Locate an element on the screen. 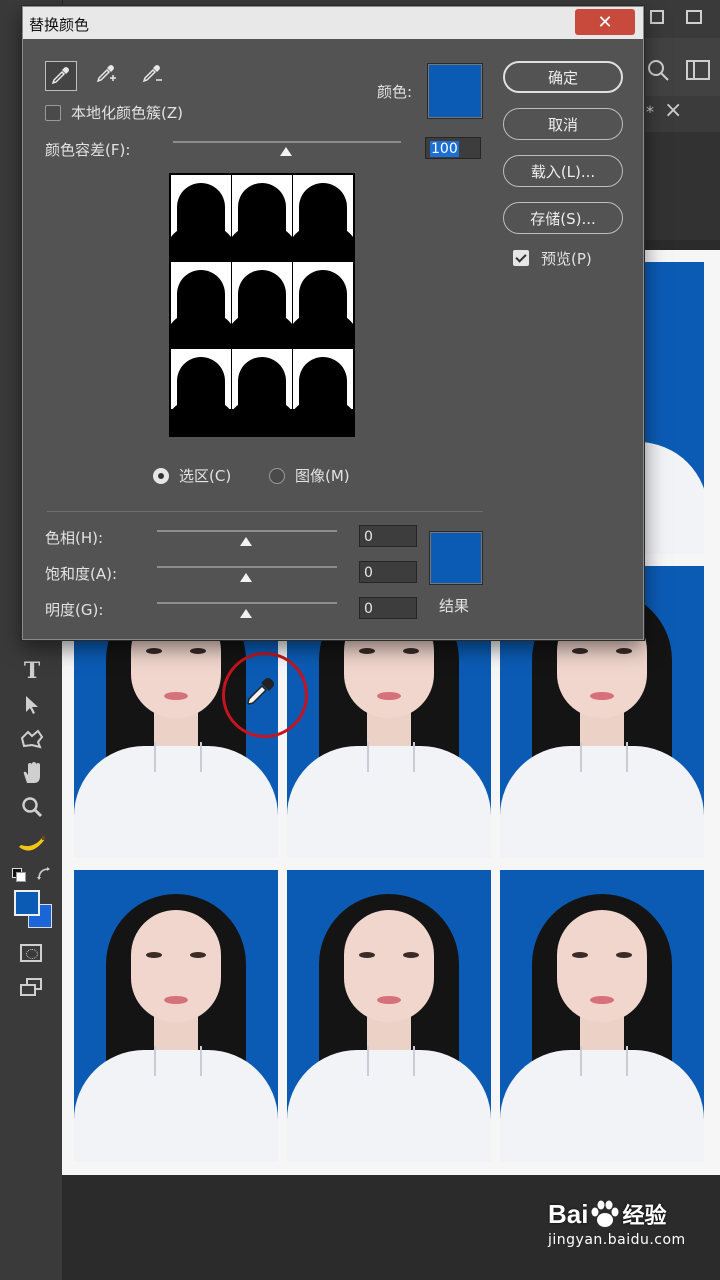 The height and width of the screenshot is (1280, 720). saturation-slider-track is located at coordinates (247, 567).